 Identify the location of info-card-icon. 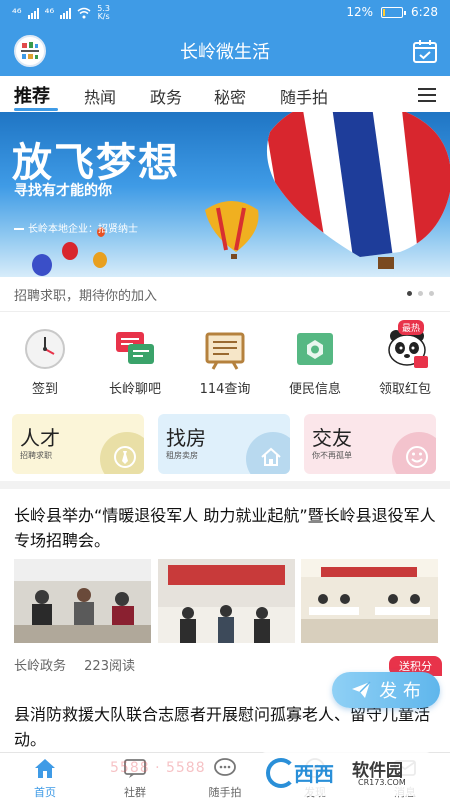
(315, 349).